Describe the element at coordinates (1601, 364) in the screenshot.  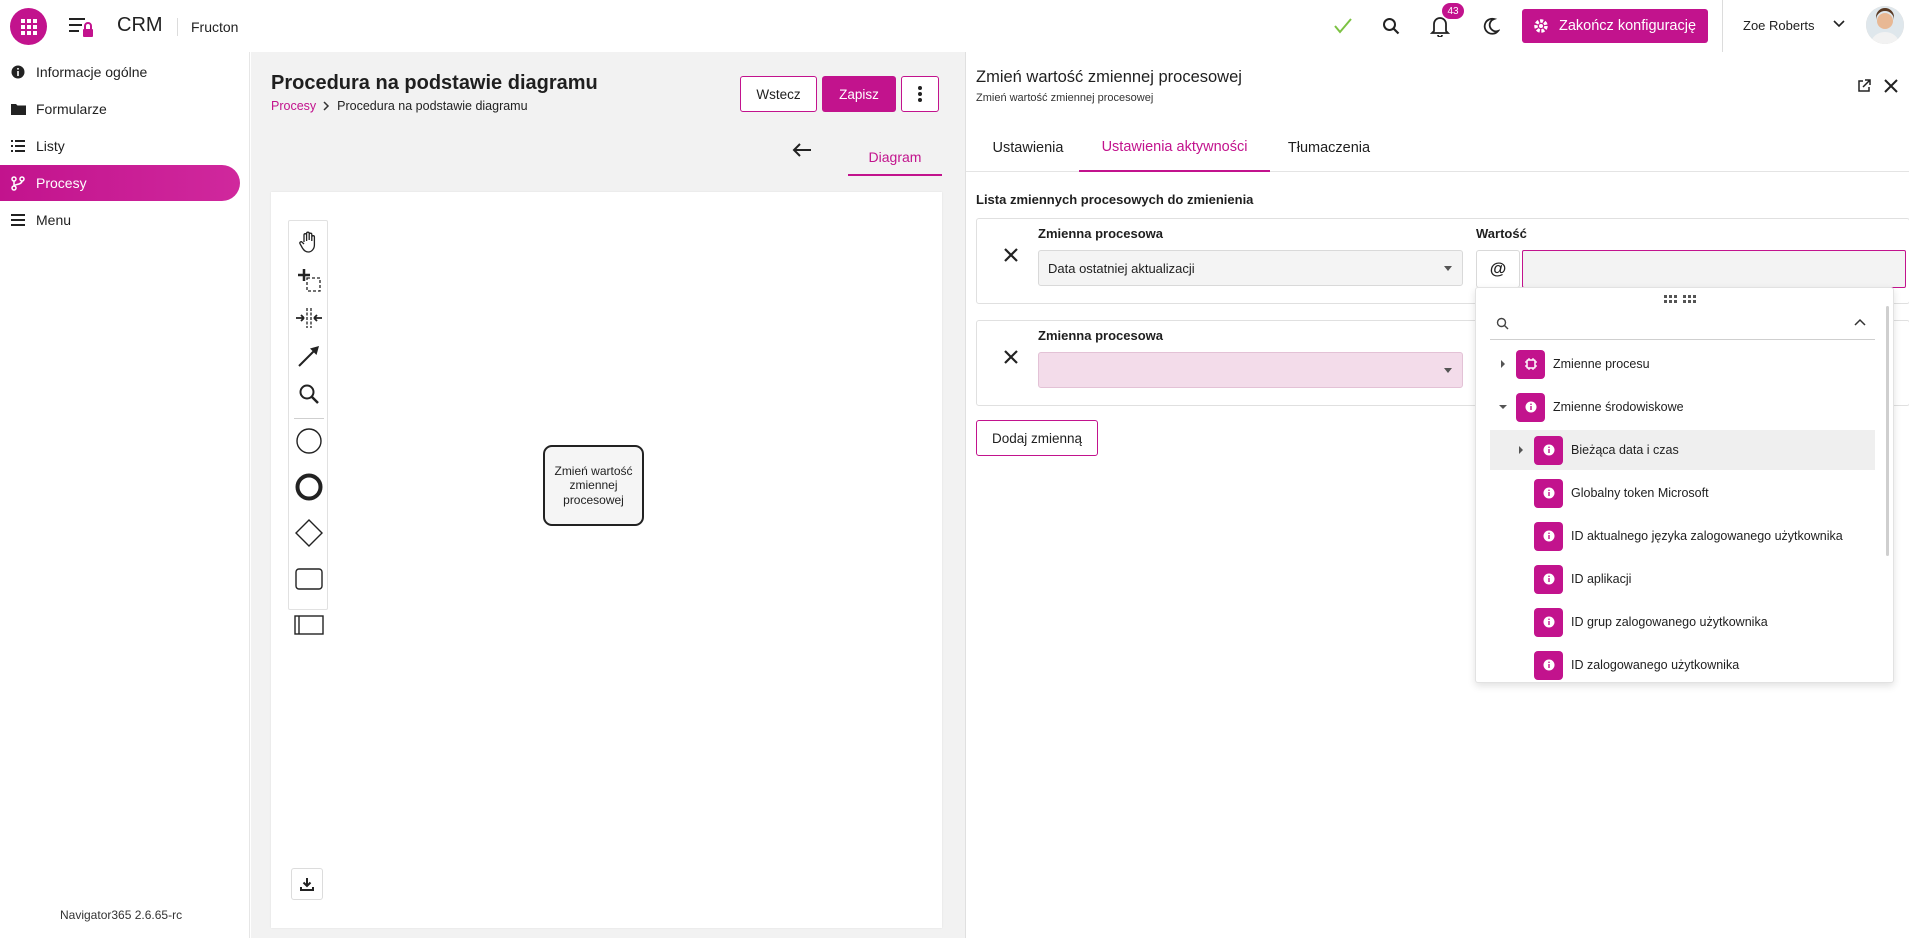
I see `tree-item-label: Zmienne procesu` at that location.